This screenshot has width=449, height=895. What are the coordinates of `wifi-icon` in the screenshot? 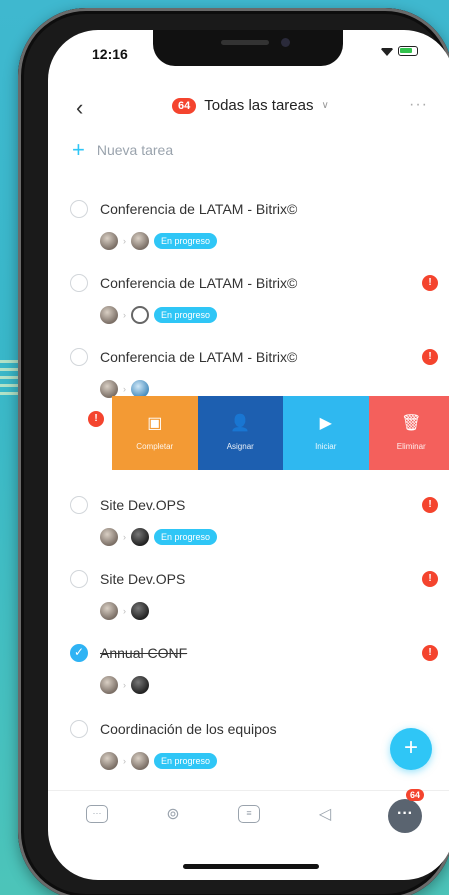 It's located at (387, 52).